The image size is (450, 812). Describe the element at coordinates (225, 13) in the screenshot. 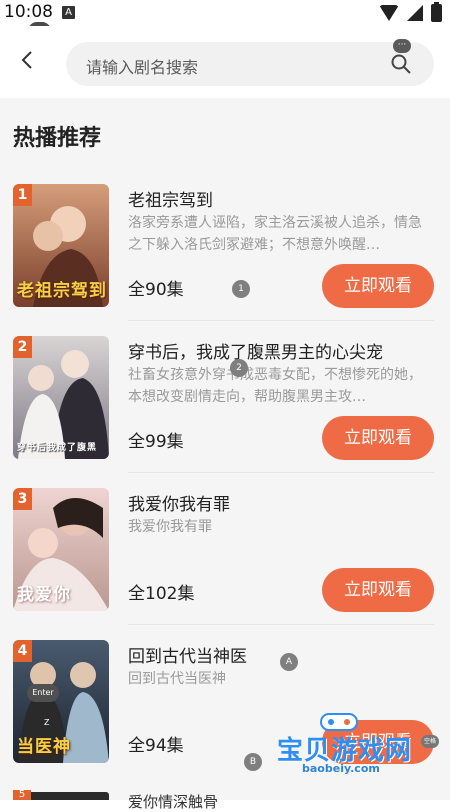

I see `status-bar: 10:08 A` at that location.